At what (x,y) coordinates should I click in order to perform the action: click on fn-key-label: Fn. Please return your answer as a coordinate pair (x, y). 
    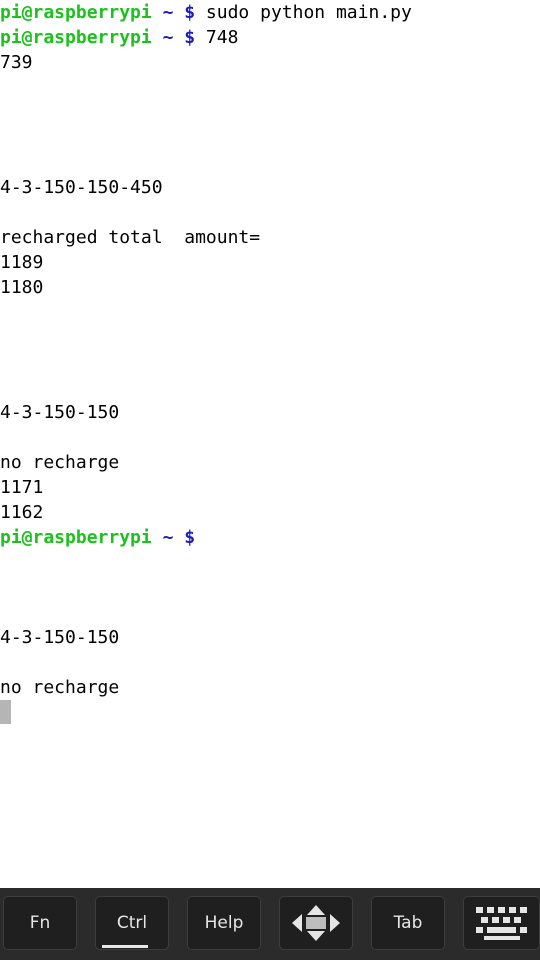
    Looking at the image, I should click on (40, 923).